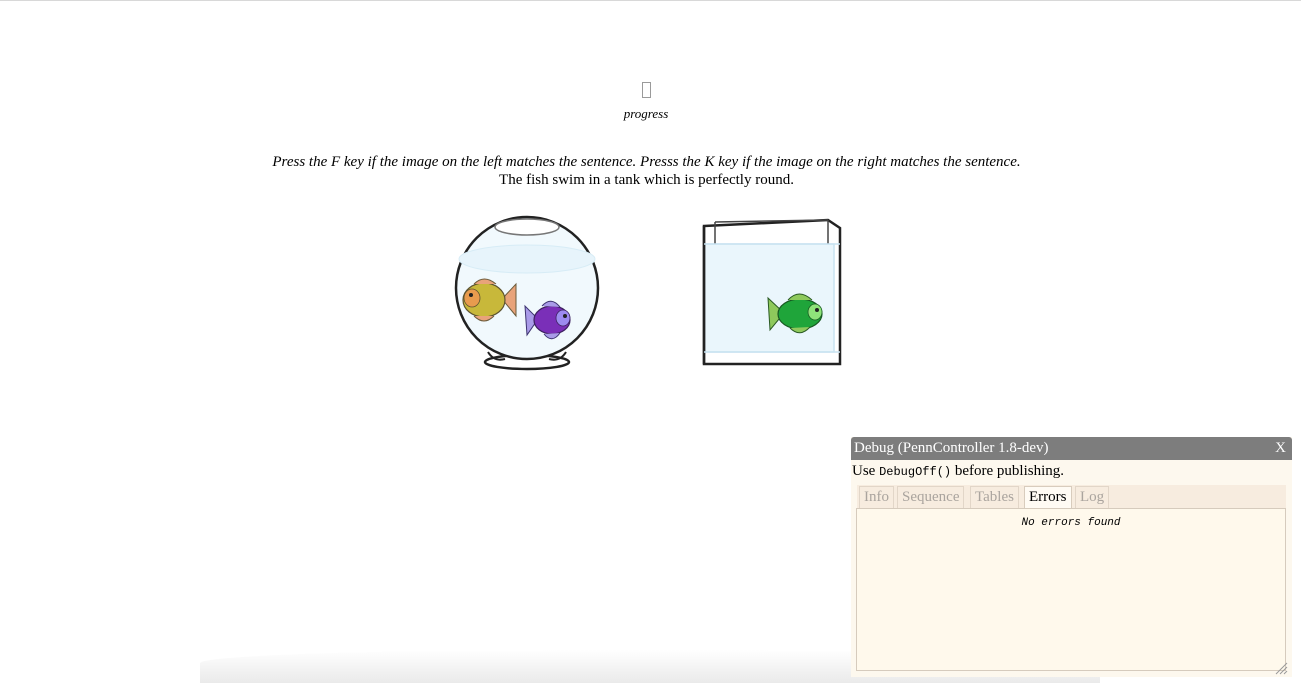 Image resolution: width=1301 pixels, height=683 pixels. Describe the element at coordinates (951, 448) in the screenshot. I see `debug-title: Debug (PennController 1.8-dev)` at that location.